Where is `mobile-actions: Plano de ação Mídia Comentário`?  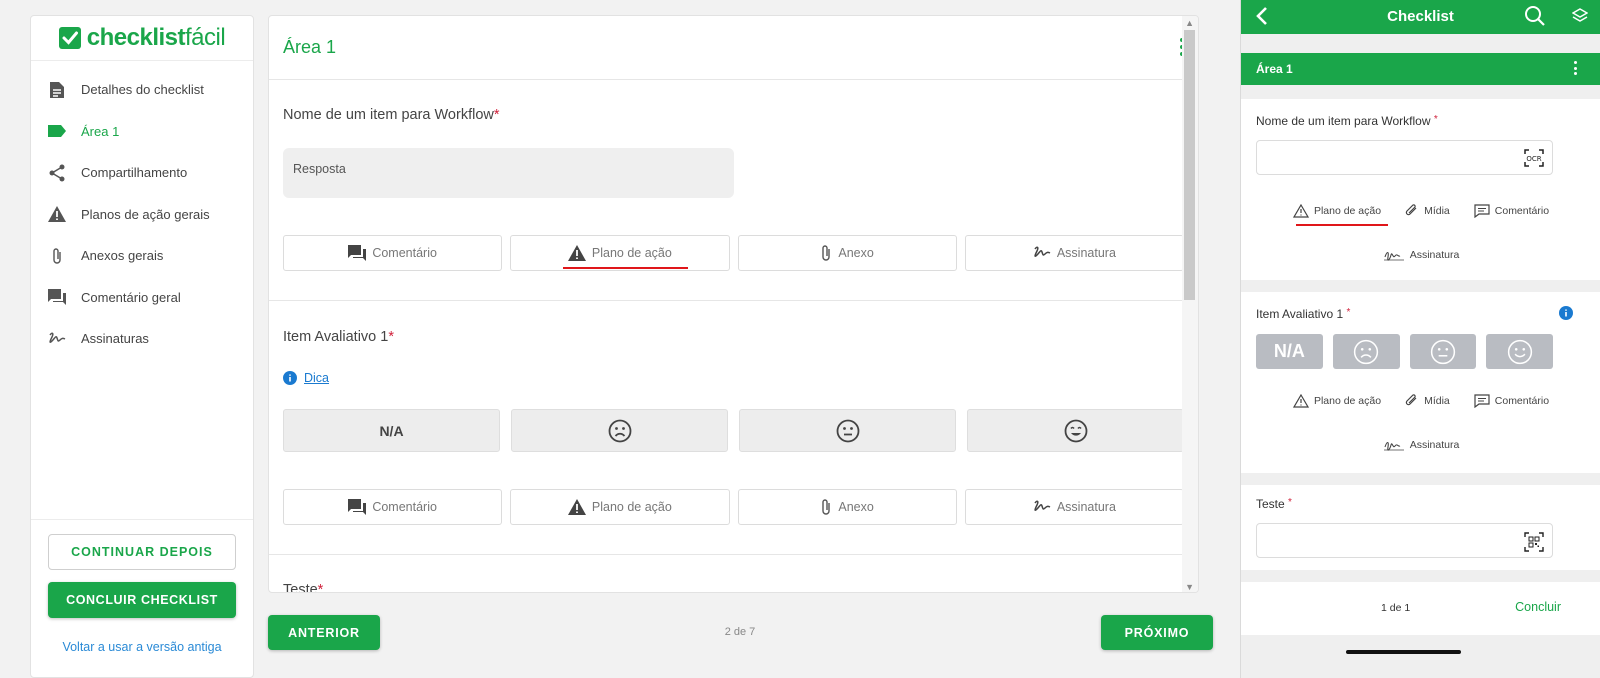
mobile-actions: Plano de ação Mídia Comentário is located at coordinates (1420, 401).